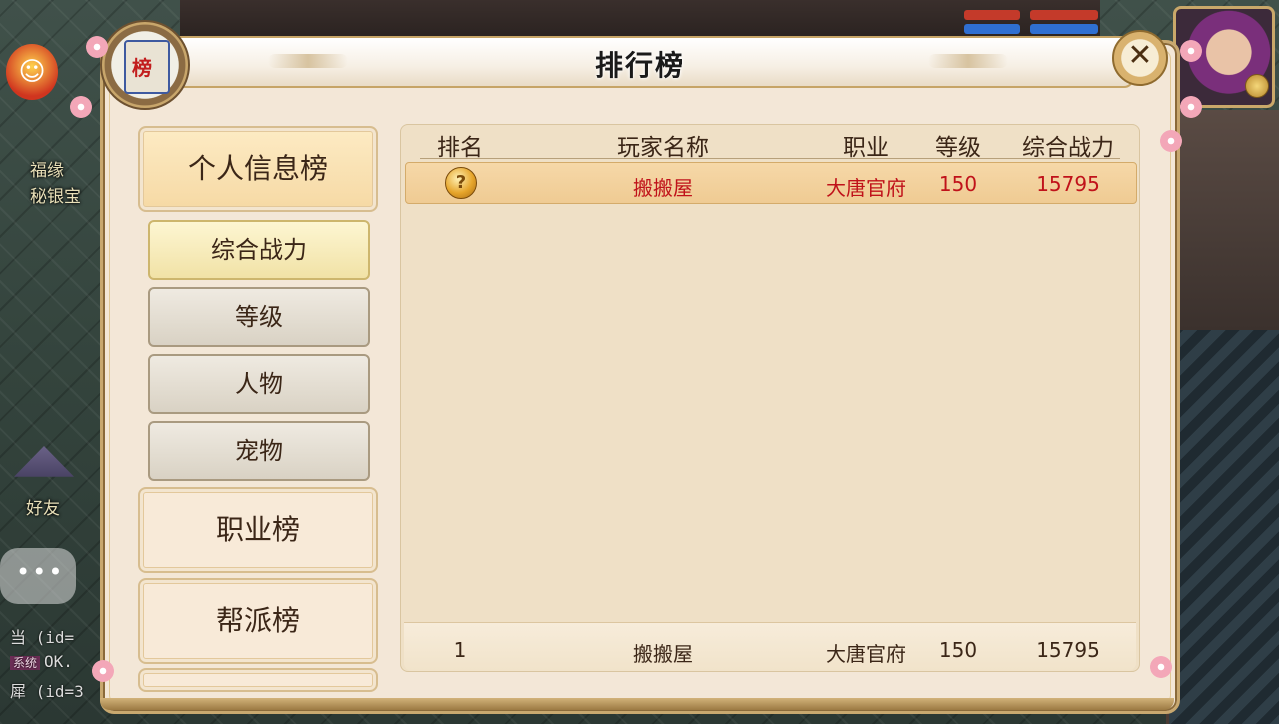  What do you see at coordinates (866, 148) in the screenshot?
I see `header-job: 职业` at bounding box center [866, 148].